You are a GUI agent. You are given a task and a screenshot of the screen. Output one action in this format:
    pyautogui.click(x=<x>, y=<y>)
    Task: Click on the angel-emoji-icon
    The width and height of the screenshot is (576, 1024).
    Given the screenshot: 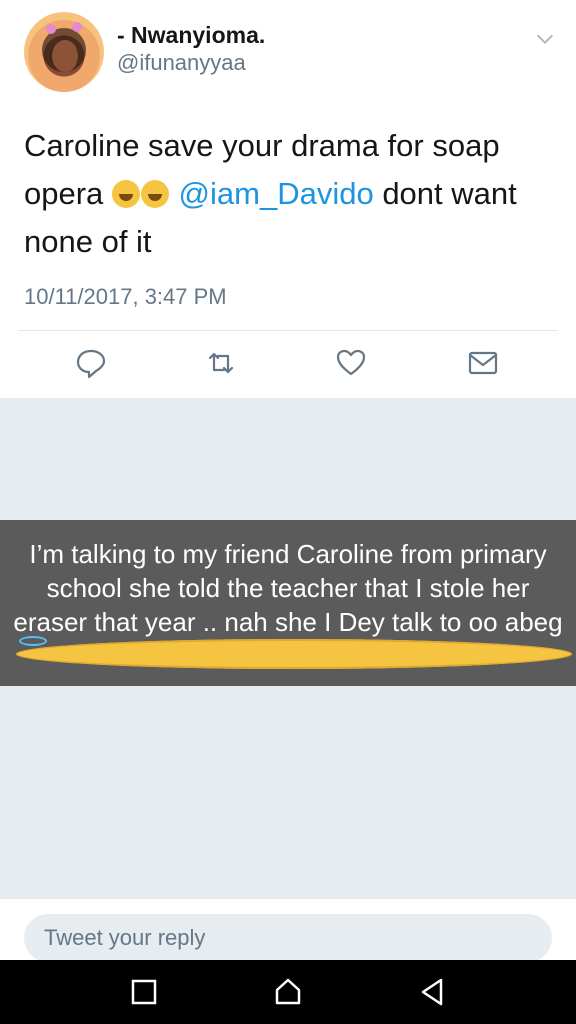 What is the action you would take?
    pyautogui.click(x=294, y=652)
    